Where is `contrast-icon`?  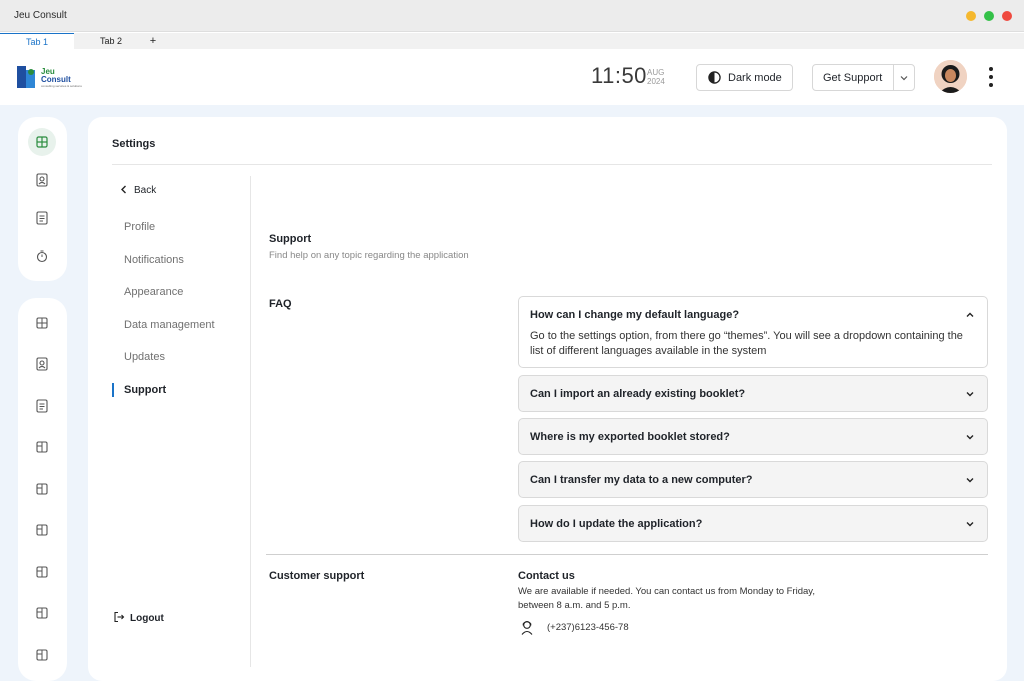 contrast-icon is located at coordinates (714, 77).